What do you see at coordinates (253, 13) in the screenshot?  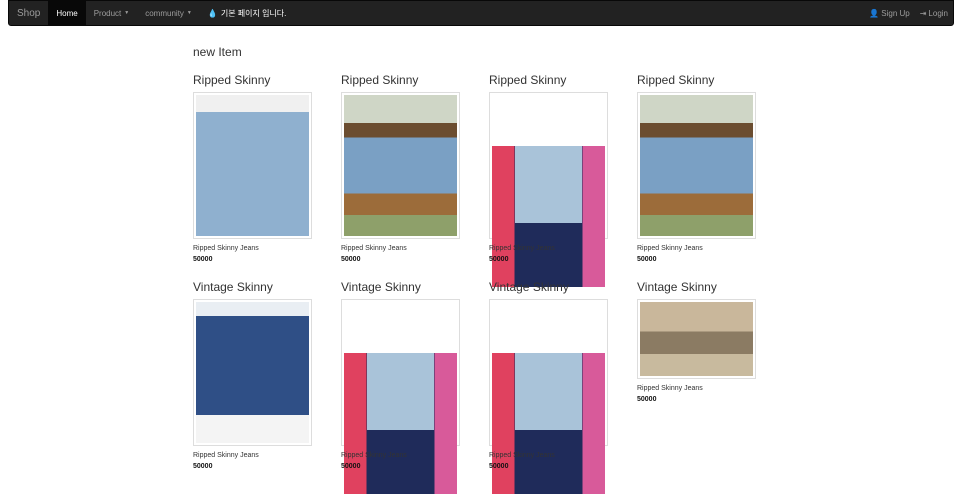 I see `notice-label: 기본 페이지 입니다.` at bounding box center [253, 13].